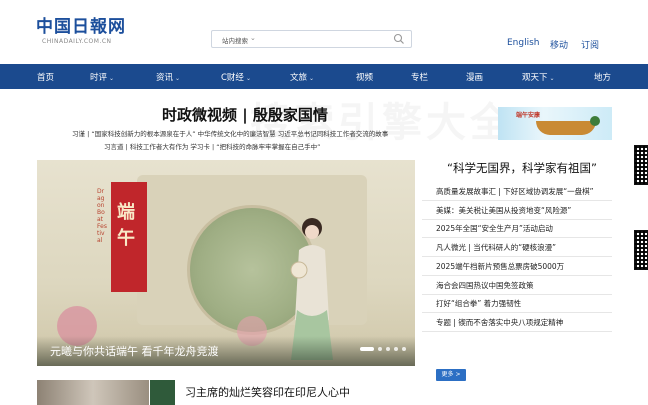  I want to click on nav-item-label: 地方, so click(603, 78).